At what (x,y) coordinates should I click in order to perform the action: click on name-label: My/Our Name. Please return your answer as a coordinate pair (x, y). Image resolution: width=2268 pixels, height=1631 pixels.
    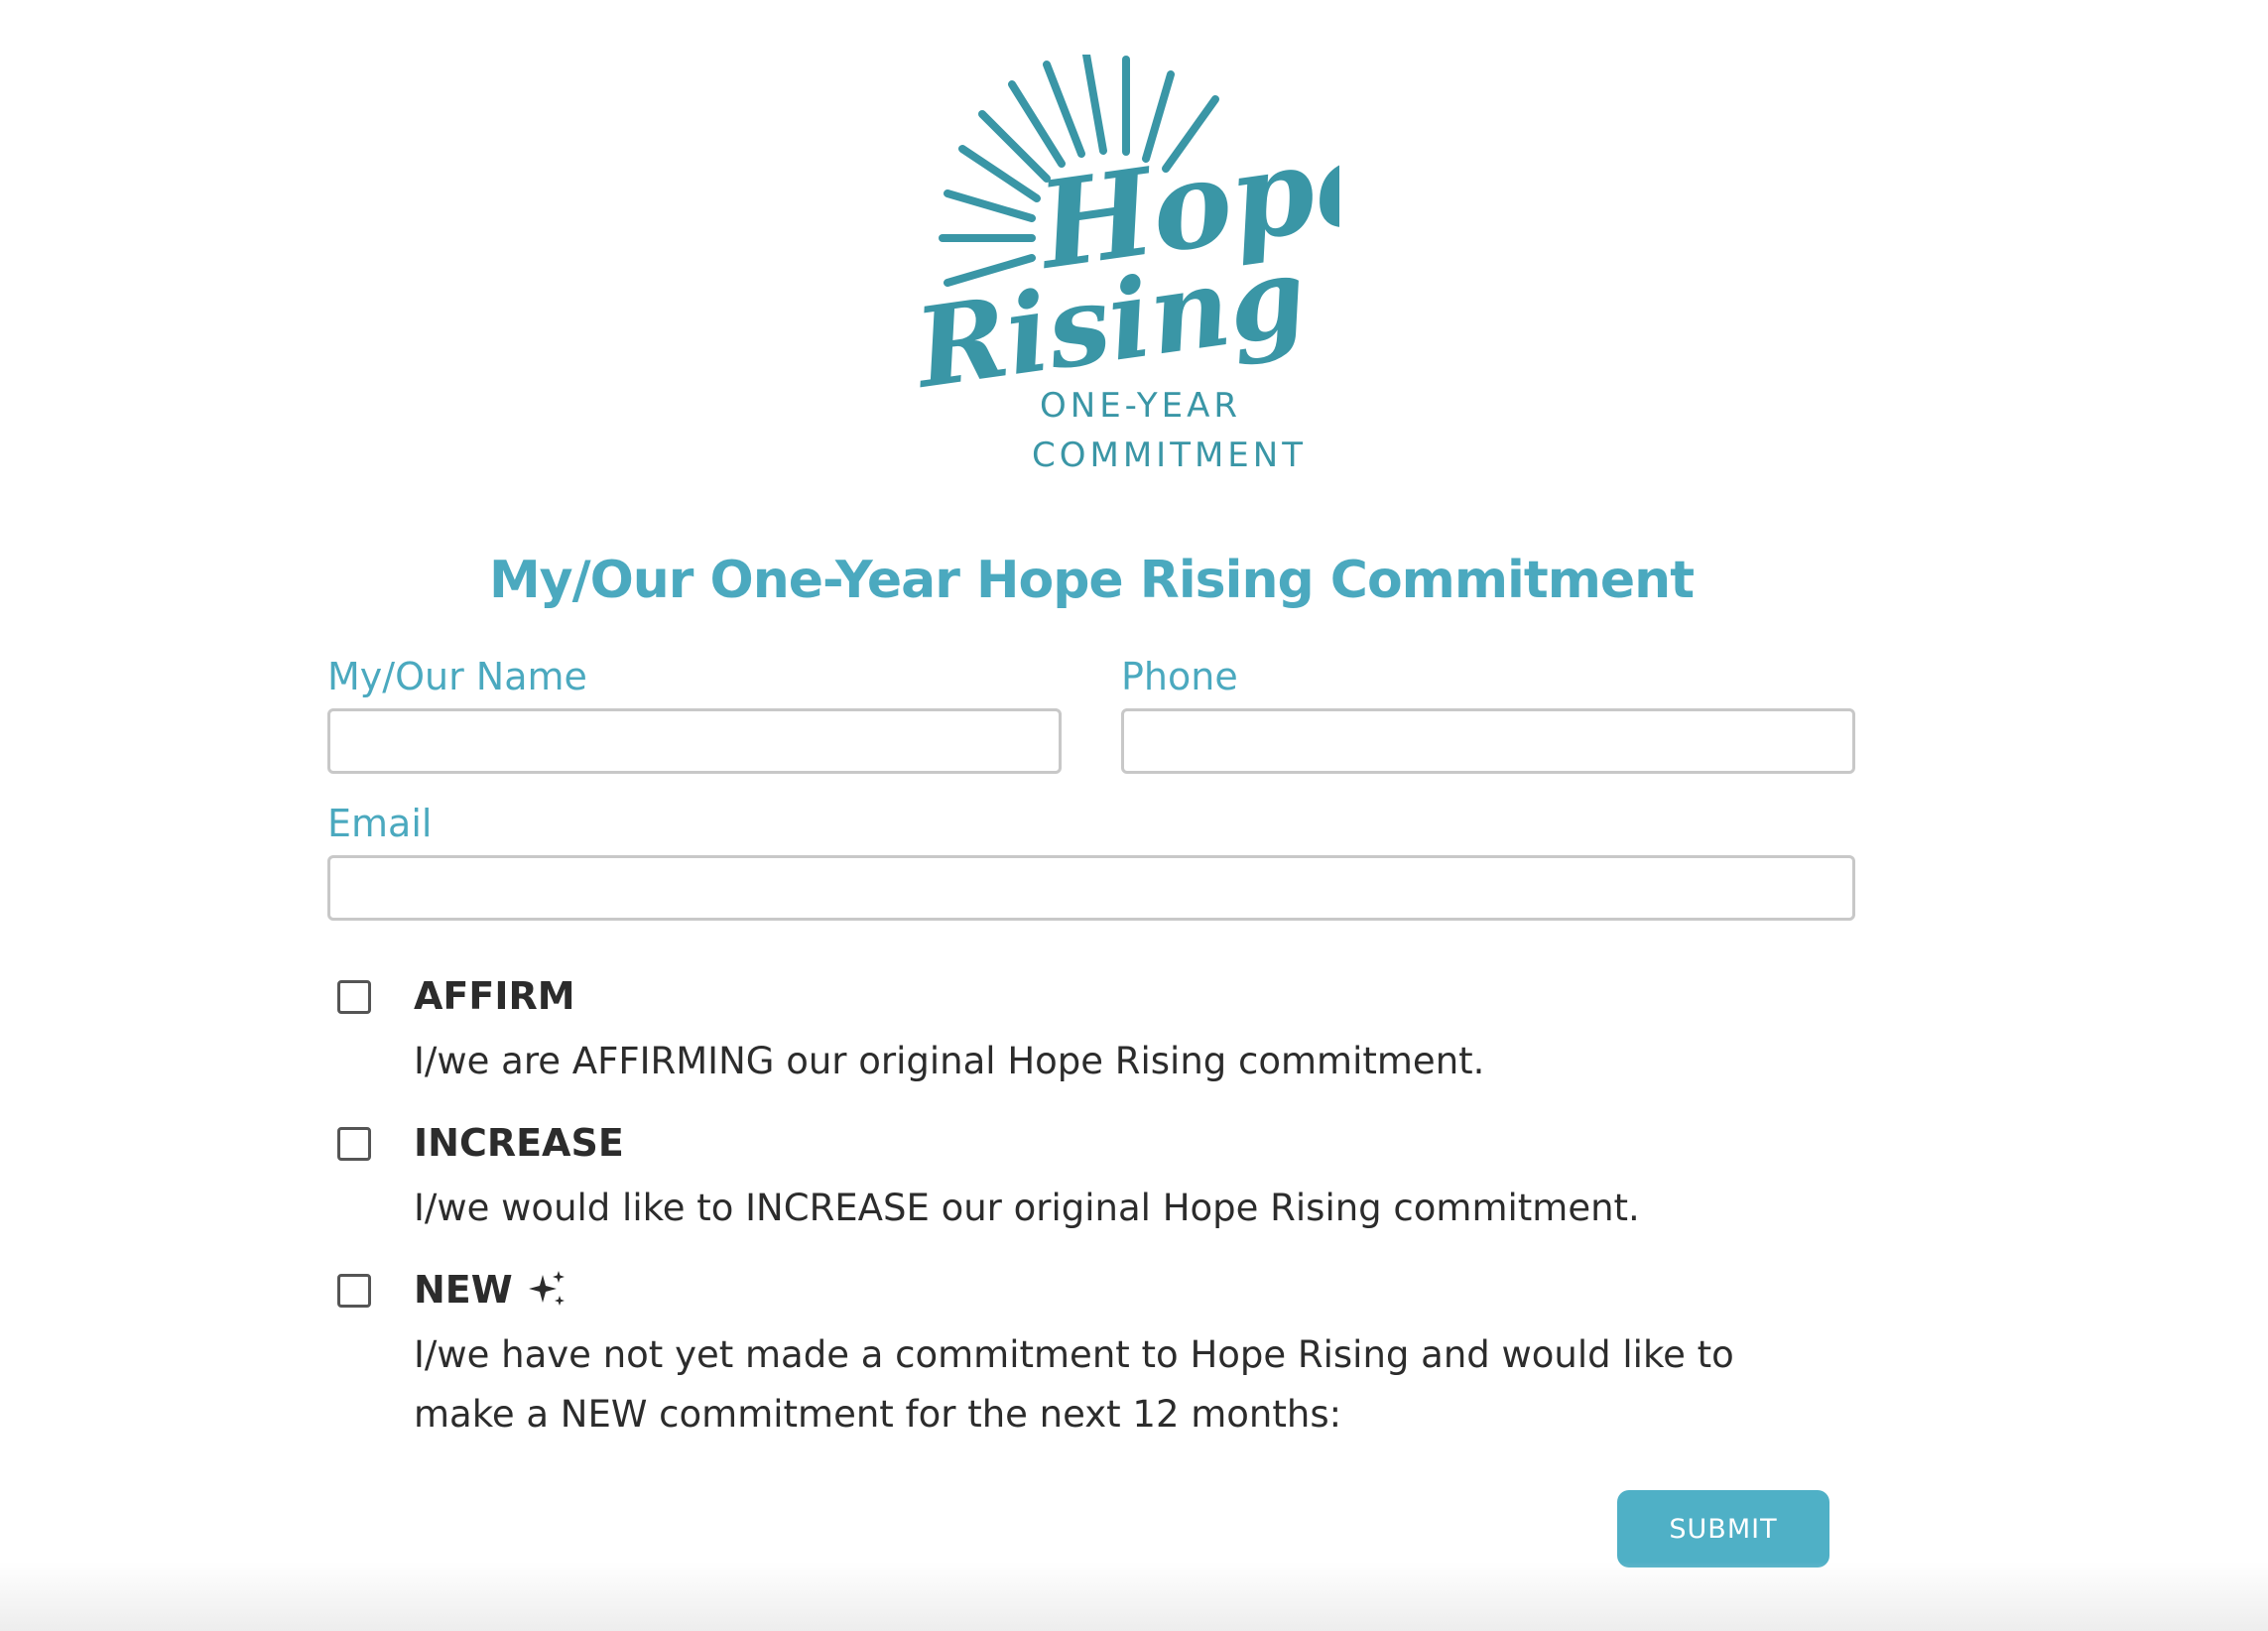
    Looking at the image, I should click on (457, 676).